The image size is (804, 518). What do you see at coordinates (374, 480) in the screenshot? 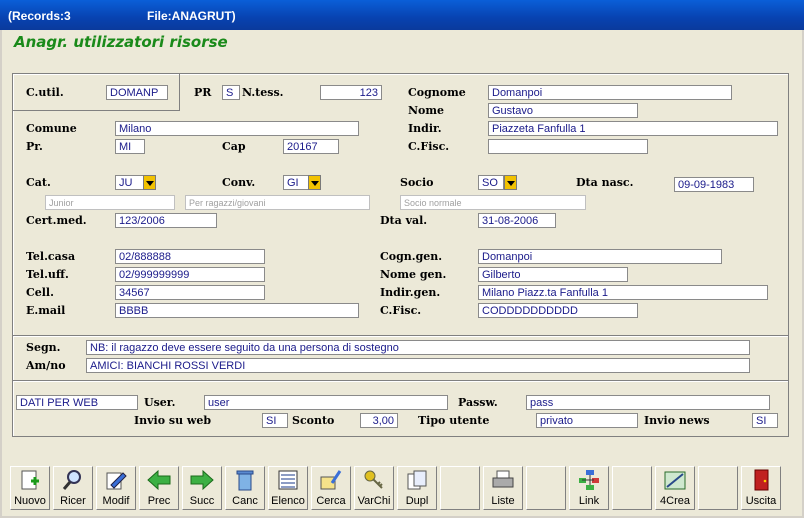
I see `keys-icon` at bounding box center [374, 480].